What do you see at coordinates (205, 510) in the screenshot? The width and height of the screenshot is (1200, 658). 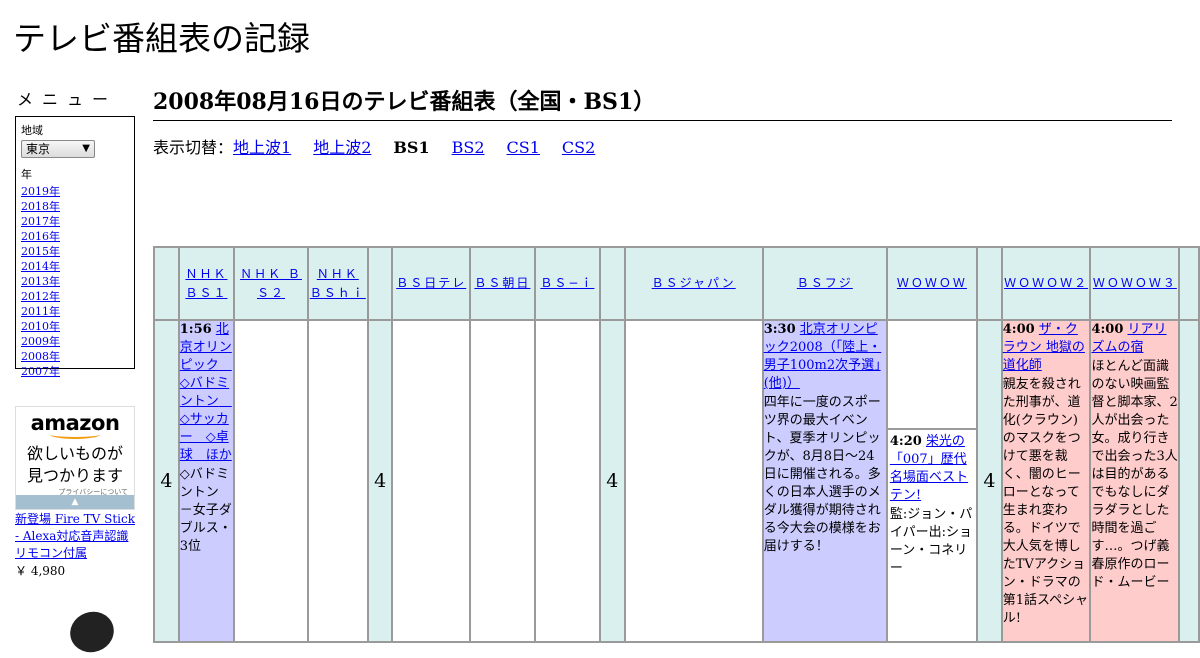 I see `program-description: ◇バドミントン －女子ダブルス・3位` at bounding box center [205, 510].